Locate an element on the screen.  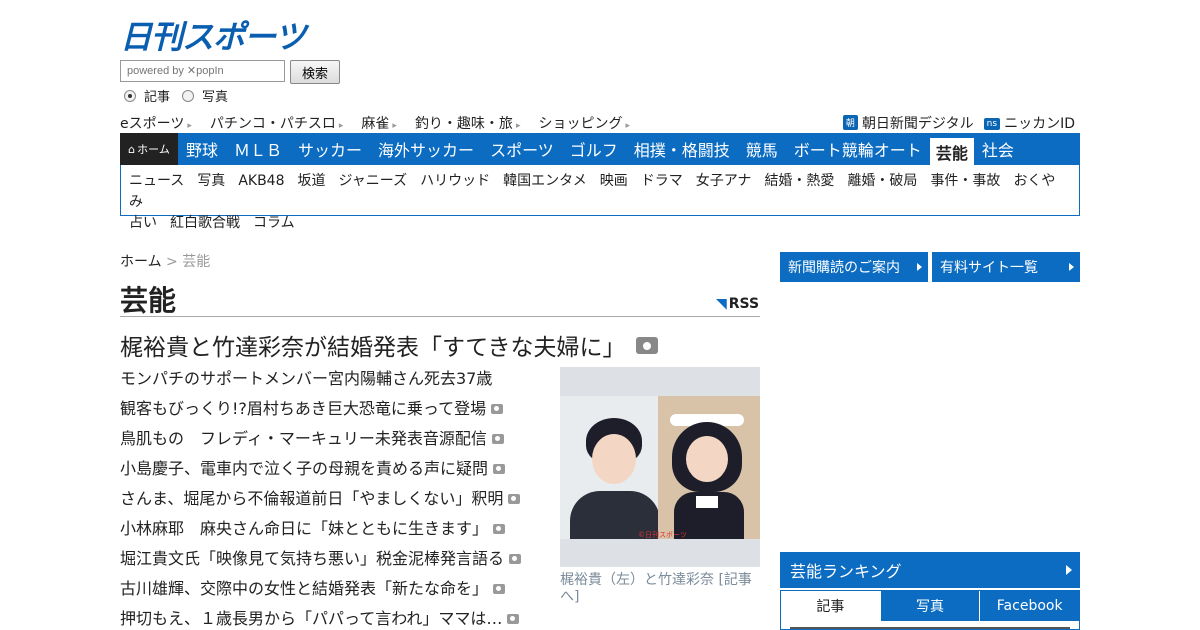
nikkan-id-link: ns ニッカンID is located at coordinates (1029, 123).